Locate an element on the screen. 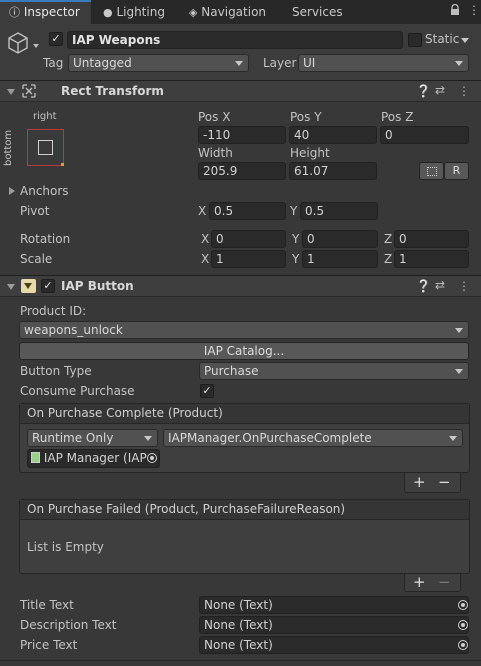  button-type-dropdown: Purchase is located at coordinates (334, 371).